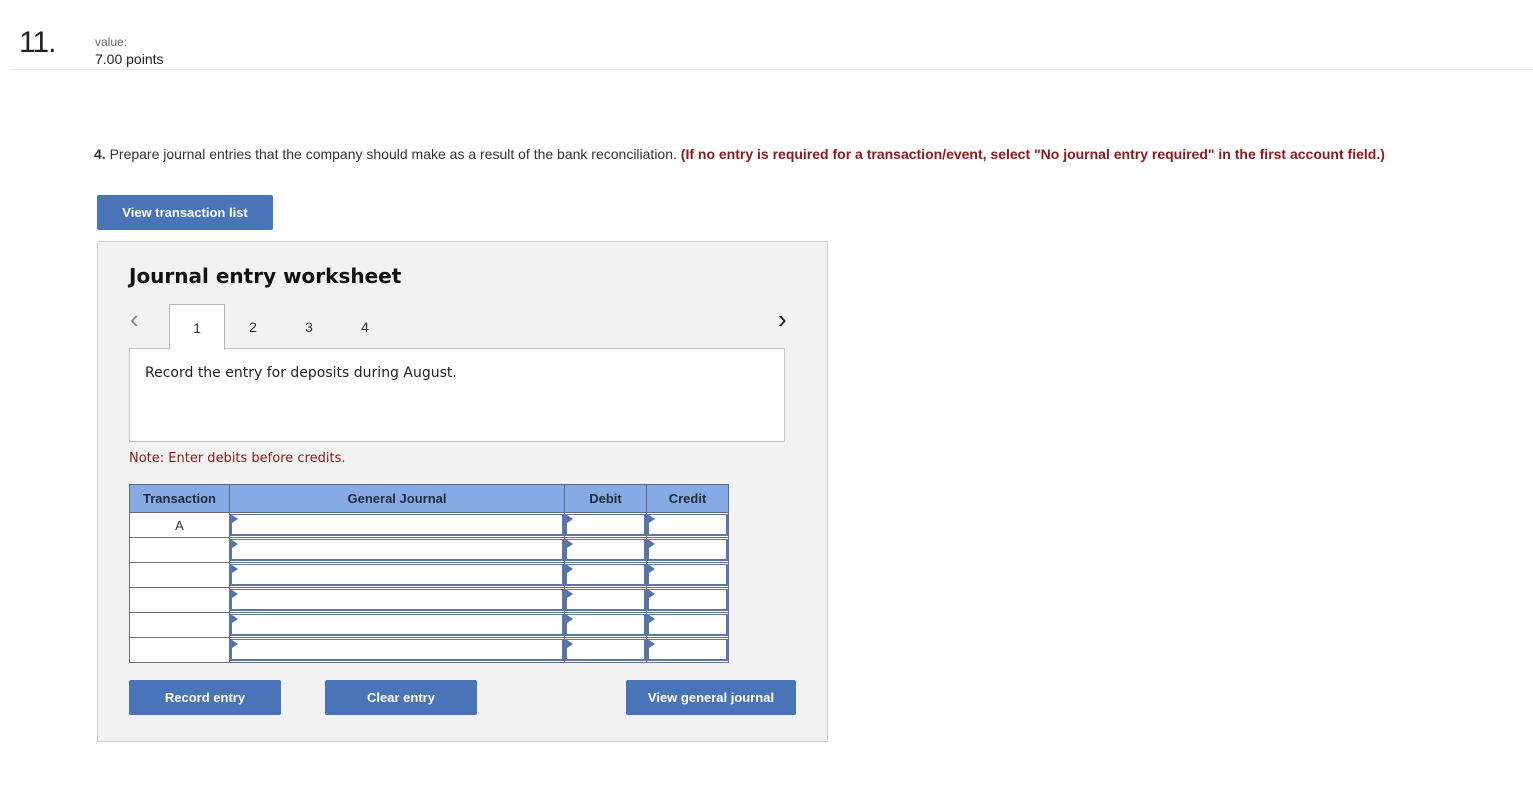 The image size is (1533, 812). I want to click on table-row: A, so click(429, 525).